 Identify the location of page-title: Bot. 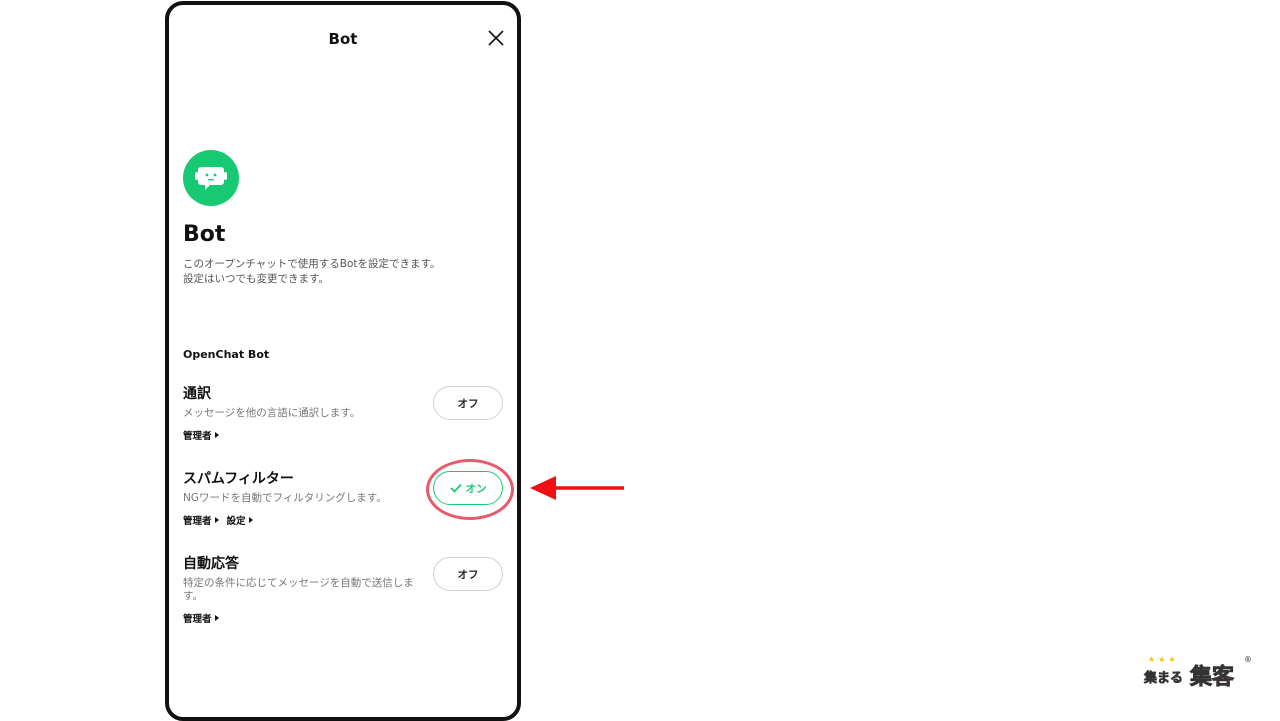
(204, 234).